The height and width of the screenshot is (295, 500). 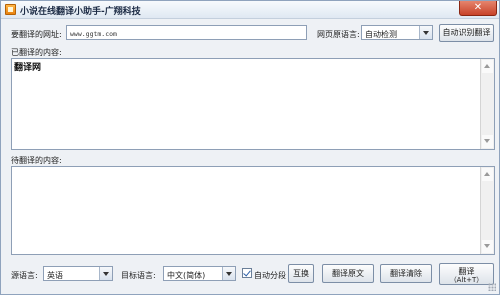 I want to click on auto-detect-translate-label: 自动识别翻译, so click(x=466, y=32).